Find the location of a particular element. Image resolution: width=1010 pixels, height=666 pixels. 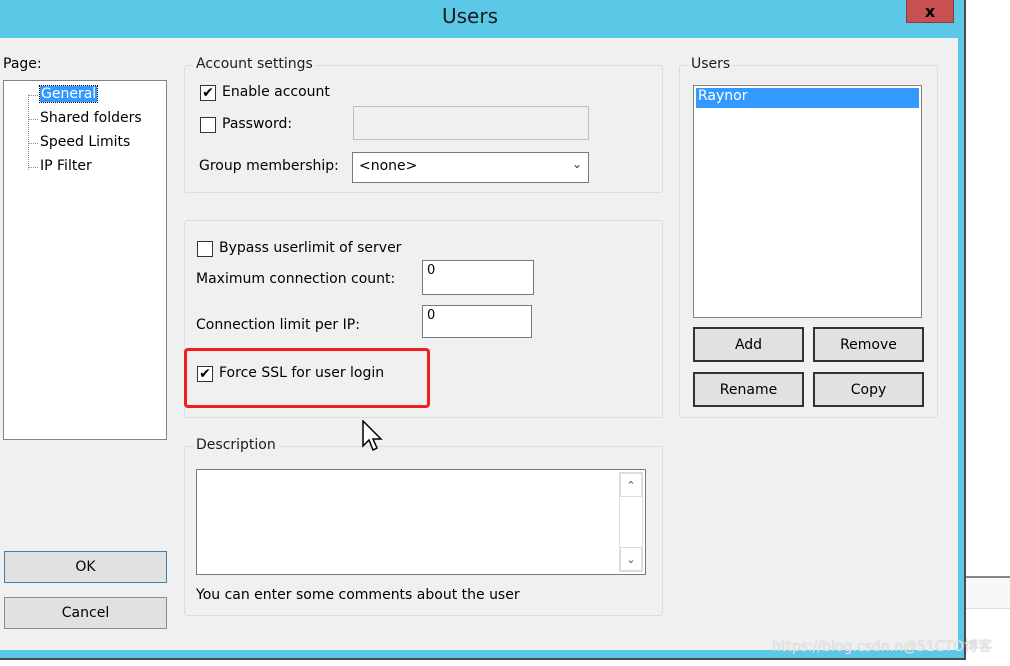

password-label: Password: is located at coordinates (257, 124).